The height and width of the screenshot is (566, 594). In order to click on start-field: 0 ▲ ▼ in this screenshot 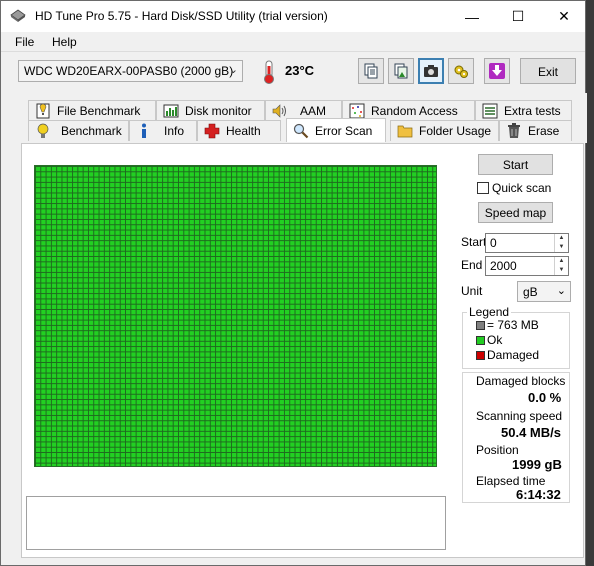, I will do `click(527, 243)`.